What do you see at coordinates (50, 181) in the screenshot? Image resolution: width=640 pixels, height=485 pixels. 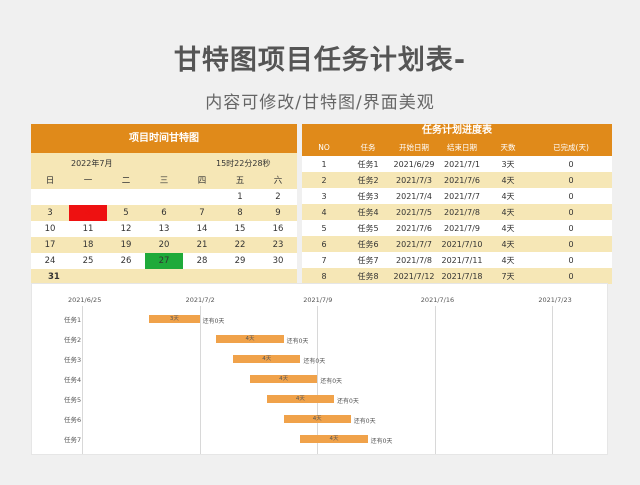 I see `weekday-header: 日` at bounding box center [50, 181].